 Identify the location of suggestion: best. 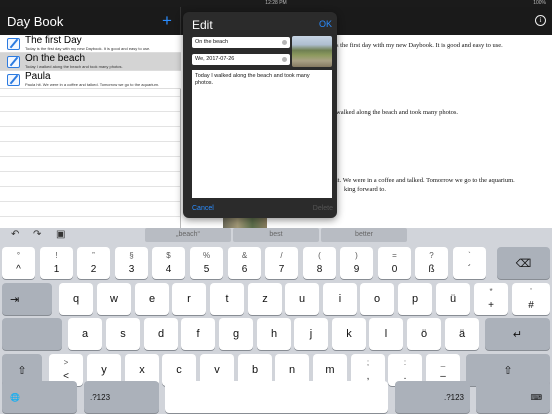
(276, 235).